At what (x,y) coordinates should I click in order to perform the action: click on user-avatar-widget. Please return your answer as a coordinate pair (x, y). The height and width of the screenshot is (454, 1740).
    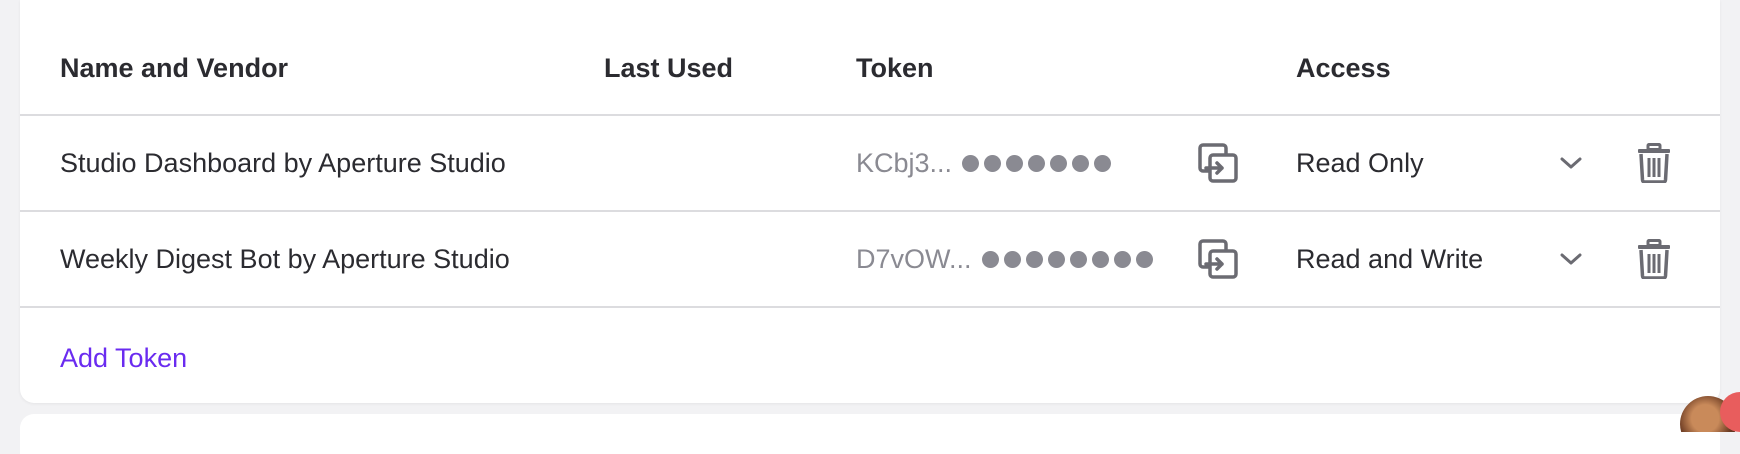
    Looking at the image, I should click on (1710, 412).